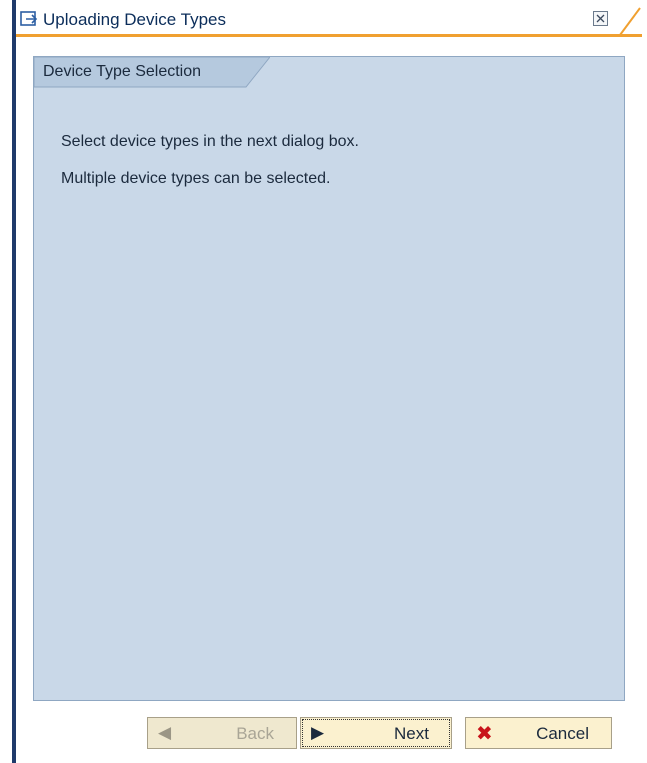  What do you see at coordinates (318, 732) in the screenshot?
I see `triangle-right-icon: ▶` at bounding box center [318, 732].